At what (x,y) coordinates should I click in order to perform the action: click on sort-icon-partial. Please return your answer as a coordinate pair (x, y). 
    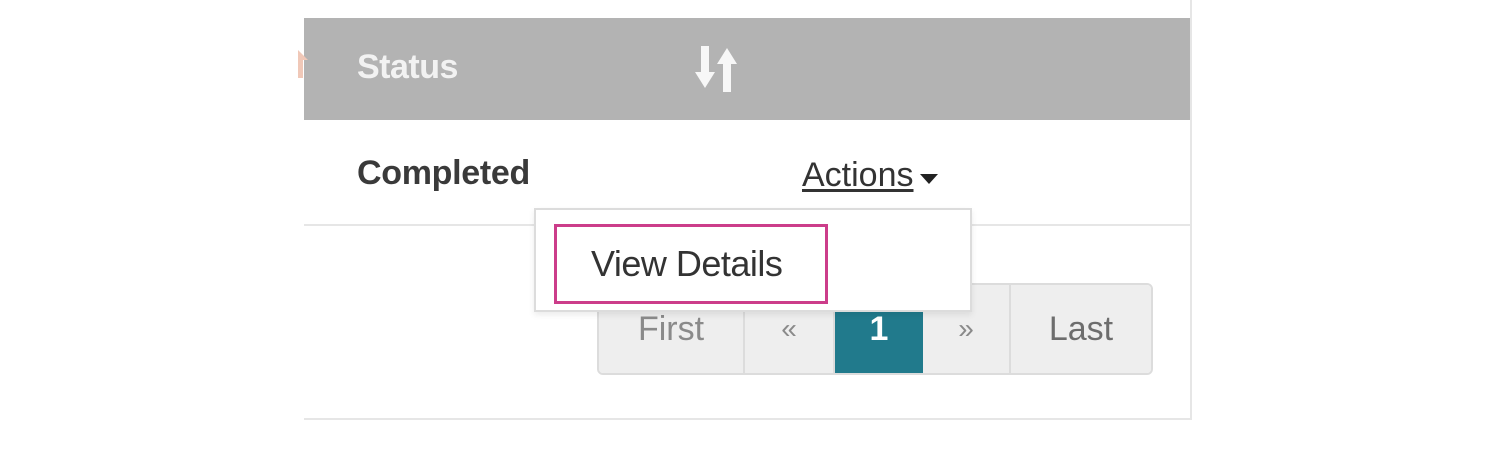
    Looking at the image, I should click on (305, 64).